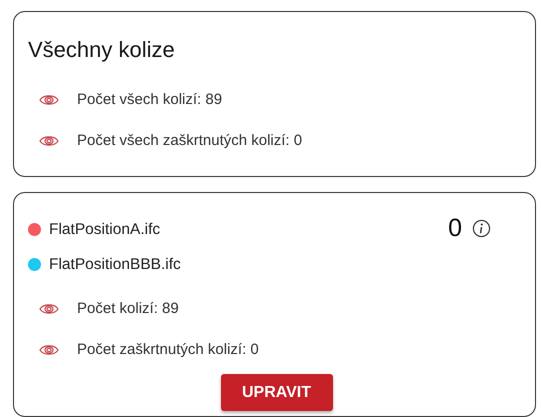  I want to click on stat-label: Počet kolizí: 89, so click(128, 308).